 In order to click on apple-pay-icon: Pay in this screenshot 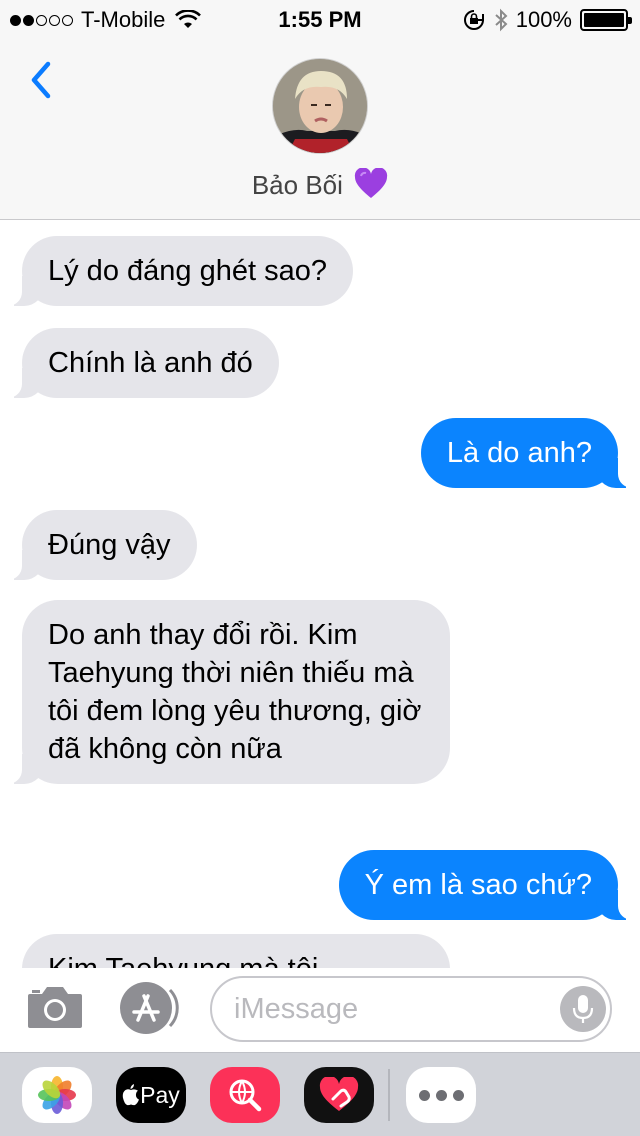, I will do `click(151, 1095)`.